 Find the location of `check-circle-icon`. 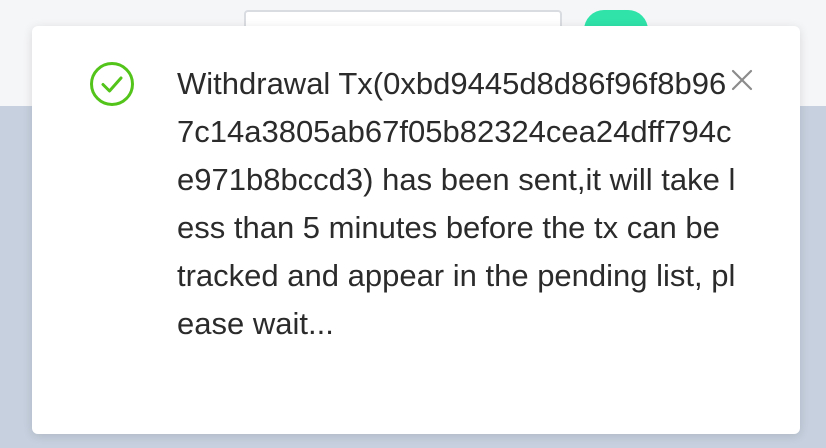

check-circle-icon is located at coordinates (112, 84).